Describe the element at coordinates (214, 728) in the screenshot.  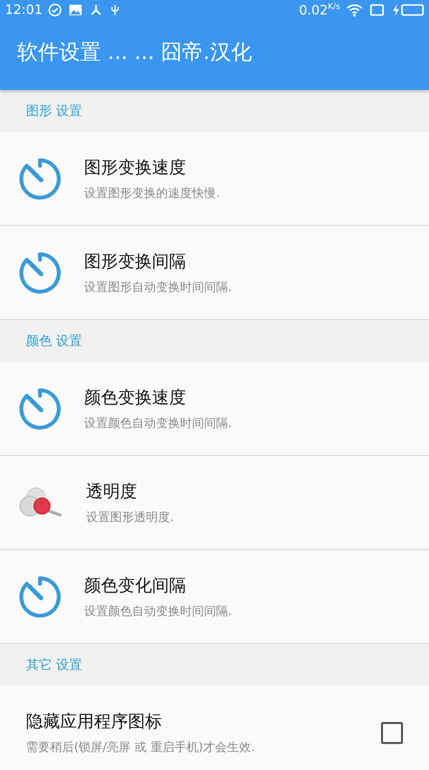
I see `settings-item: 隐藏应用程序图标 需要稍后(锁屏/亮屏 或 重启手机)才会生效.` at that location.